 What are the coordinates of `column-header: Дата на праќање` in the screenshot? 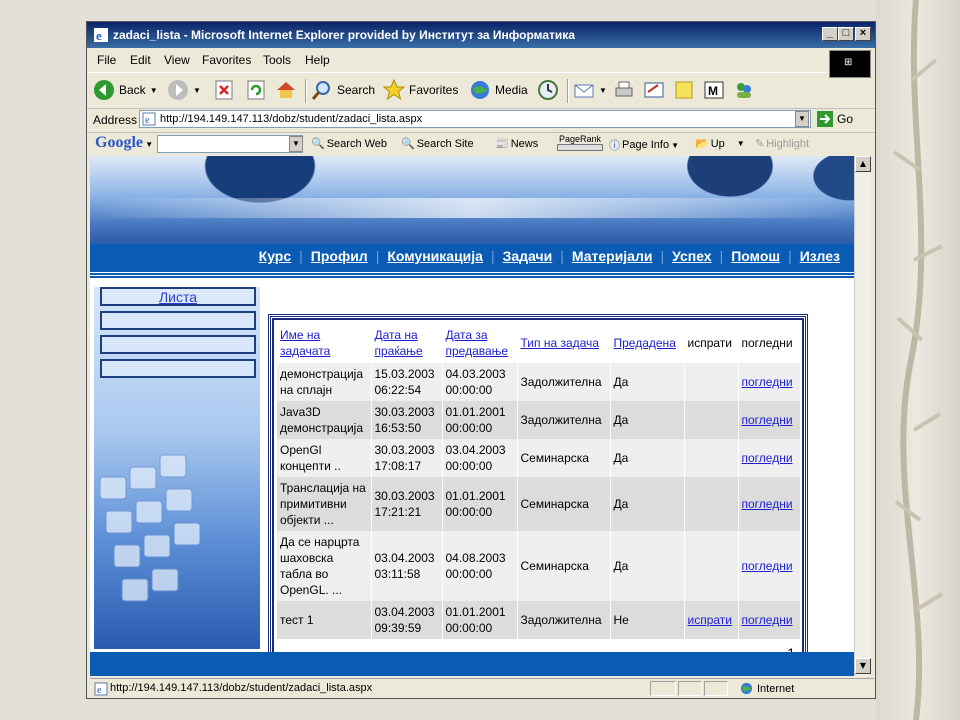 It's located at (407, 343).